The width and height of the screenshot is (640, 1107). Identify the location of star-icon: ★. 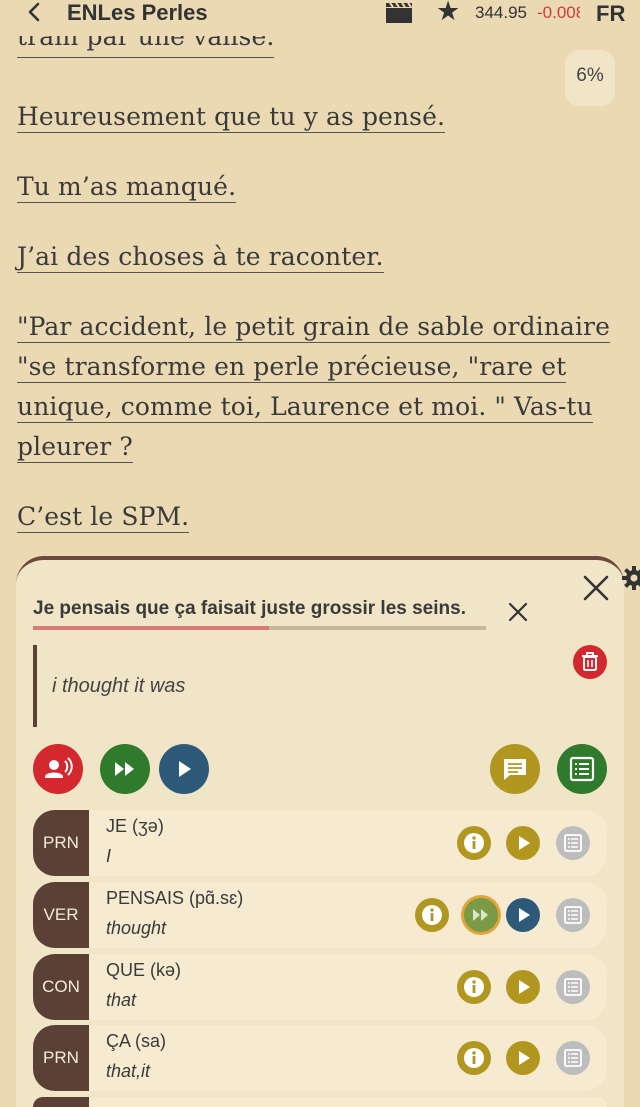
(448, 13).